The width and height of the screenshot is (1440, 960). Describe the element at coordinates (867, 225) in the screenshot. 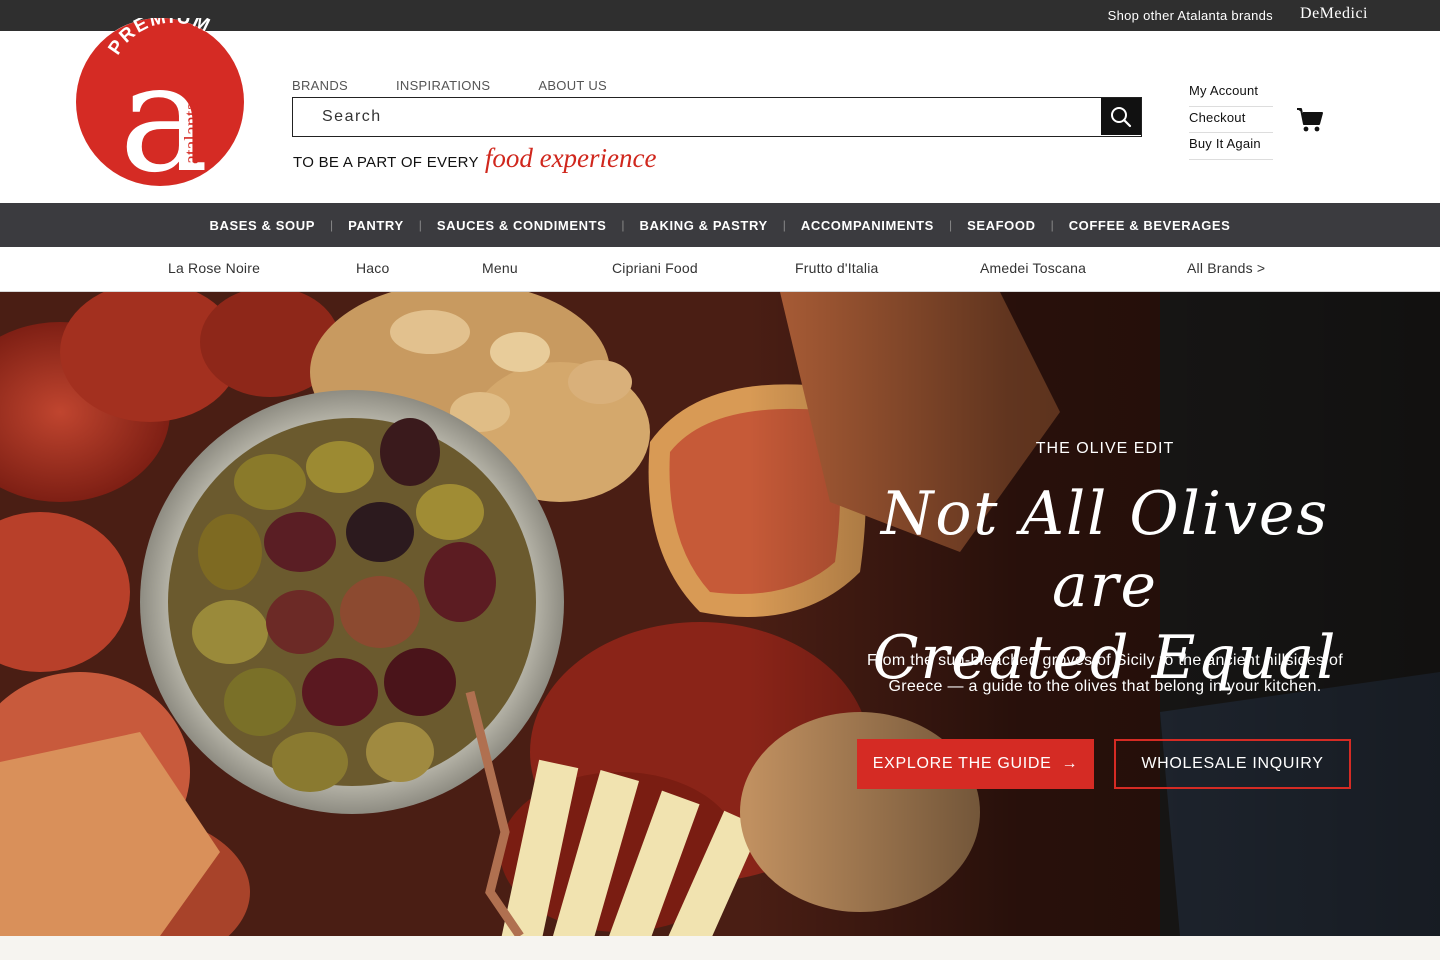

I see `category-accompaniments: ACCOMPANIMENTS` at that location.